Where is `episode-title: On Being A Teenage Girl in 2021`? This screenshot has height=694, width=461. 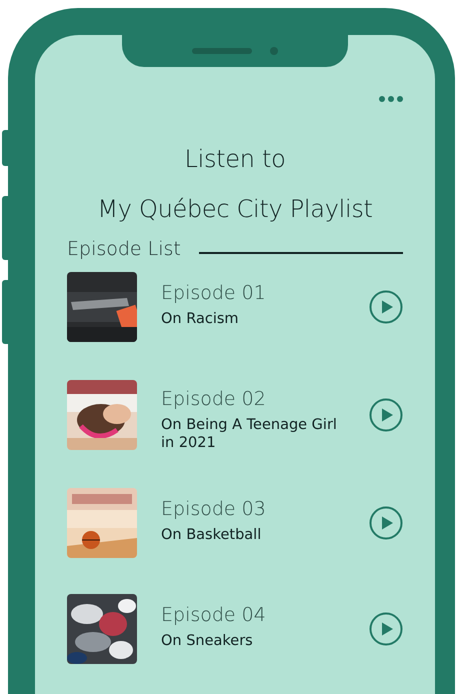 episode-title: On Being A Teenage Girl in 2021 is located at coordinates (249, 434).